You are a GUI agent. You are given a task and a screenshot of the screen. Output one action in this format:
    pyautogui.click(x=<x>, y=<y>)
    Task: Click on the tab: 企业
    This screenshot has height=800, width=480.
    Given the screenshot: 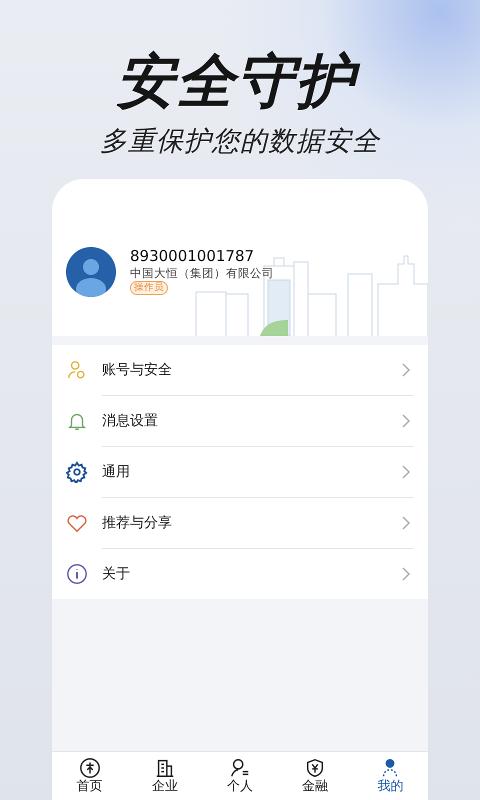 What is the action you would take?
    pyautogui.click(x=164, y=776)
    